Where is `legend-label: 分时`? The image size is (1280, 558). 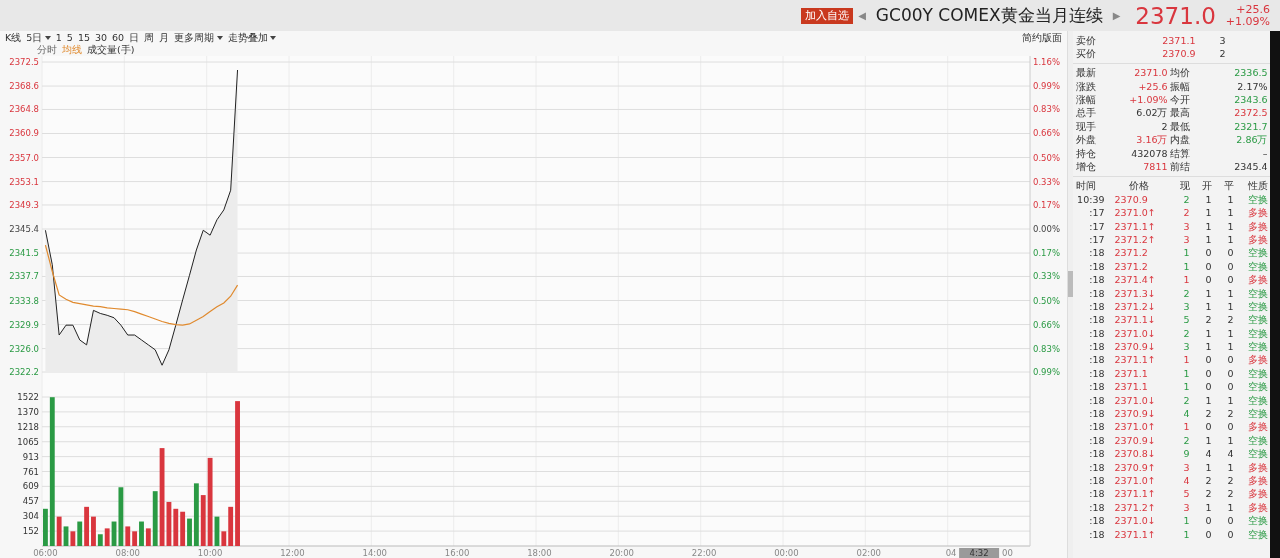
legend-label: 分时 is located at coordinates (47, 49).